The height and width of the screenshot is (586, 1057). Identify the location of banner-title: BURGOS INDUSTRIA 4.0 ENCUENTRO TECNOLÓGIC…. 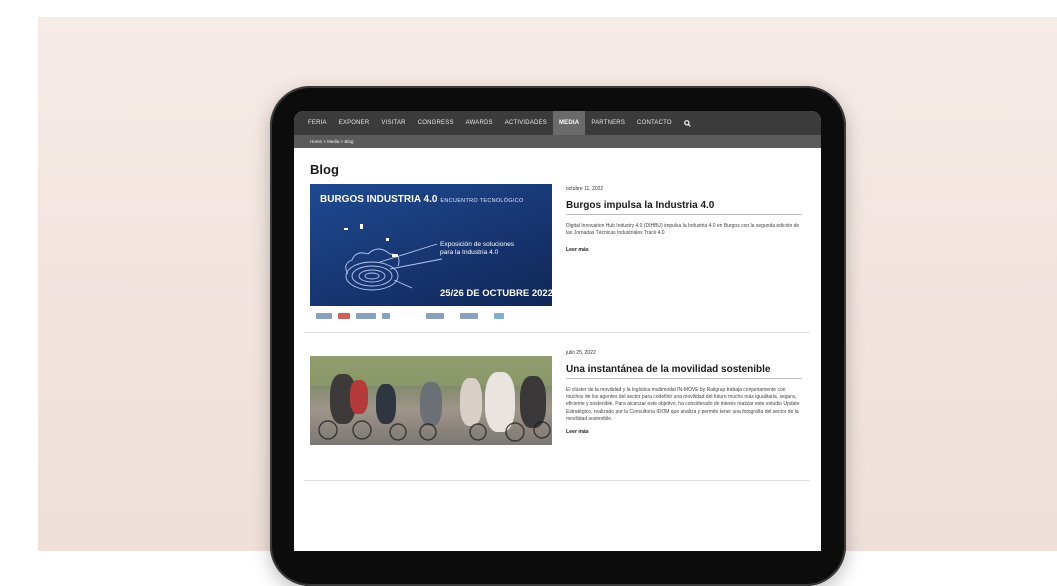
(422, 199).